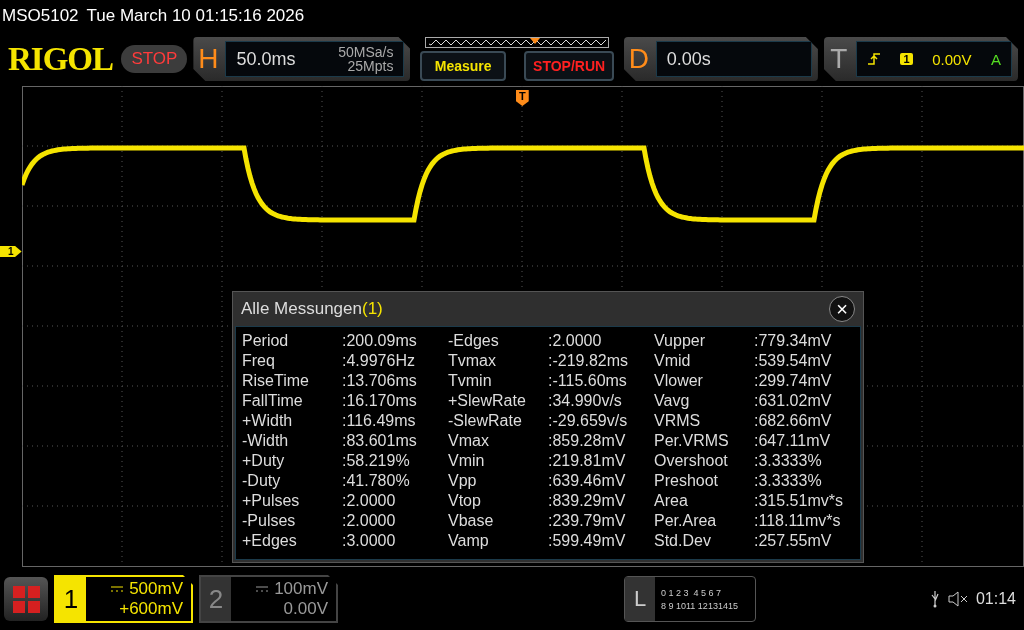 This screenshot has height=630, width=1024. Describe the element at coordinates (195, 16) in the screenshot. I see `date-time: Tue March 10 01:15:16 2026` at that location.